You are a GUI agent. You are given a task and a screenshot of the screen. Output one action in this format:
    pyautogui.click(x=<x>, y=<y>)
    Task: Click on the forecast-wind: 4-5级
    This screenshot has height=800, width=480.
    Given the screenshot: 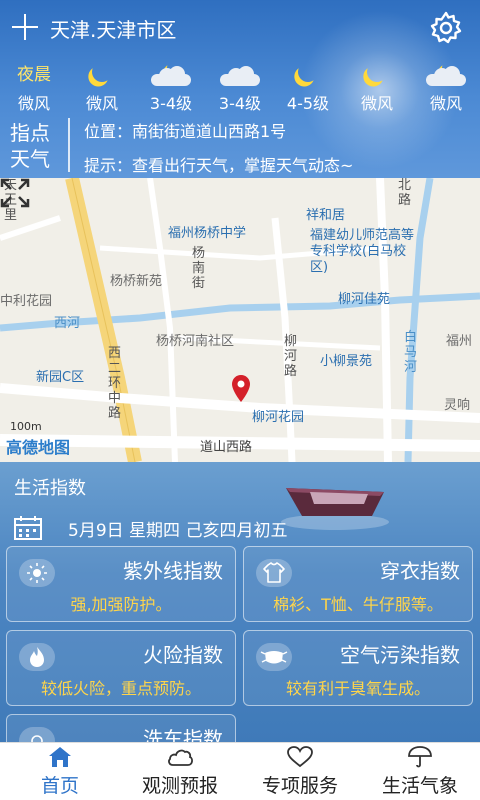 What is the action you would take?
    pyautogui.click(x=308, y=103)
    